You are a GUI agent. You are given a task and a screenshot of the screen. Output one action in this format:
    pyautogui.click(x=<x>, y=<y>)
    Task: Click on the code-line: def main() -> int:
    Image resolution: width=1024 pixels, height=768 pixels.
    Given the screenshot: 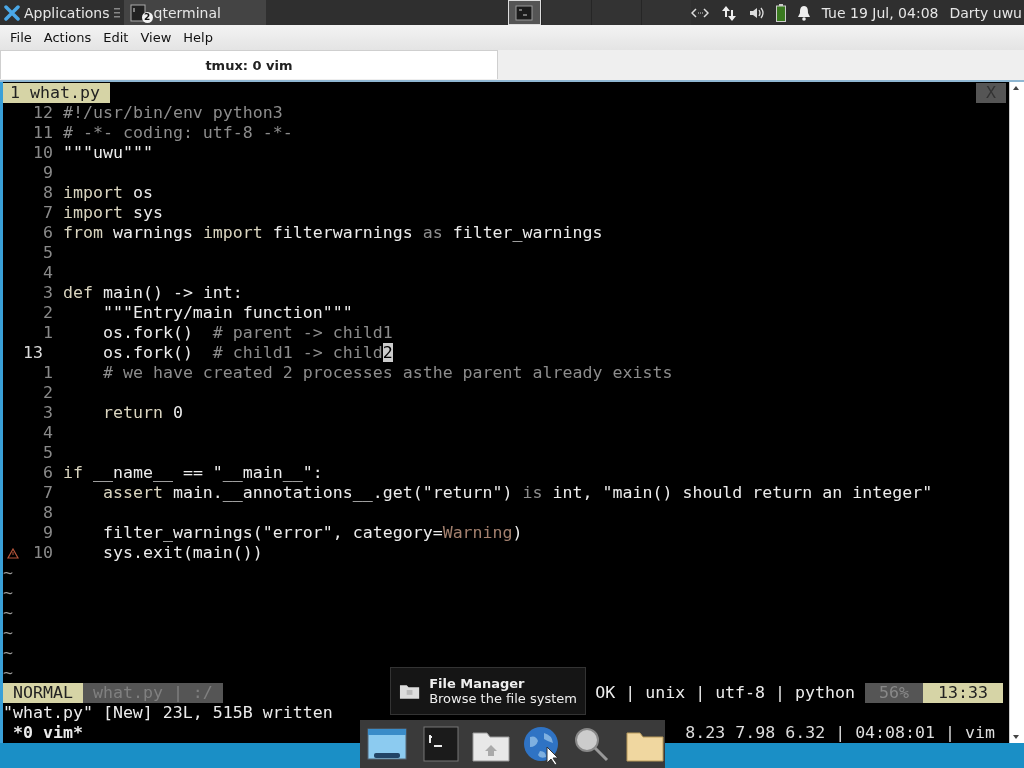 What is the action you would take?
    pyautogui.click(x=153, y=293)
    